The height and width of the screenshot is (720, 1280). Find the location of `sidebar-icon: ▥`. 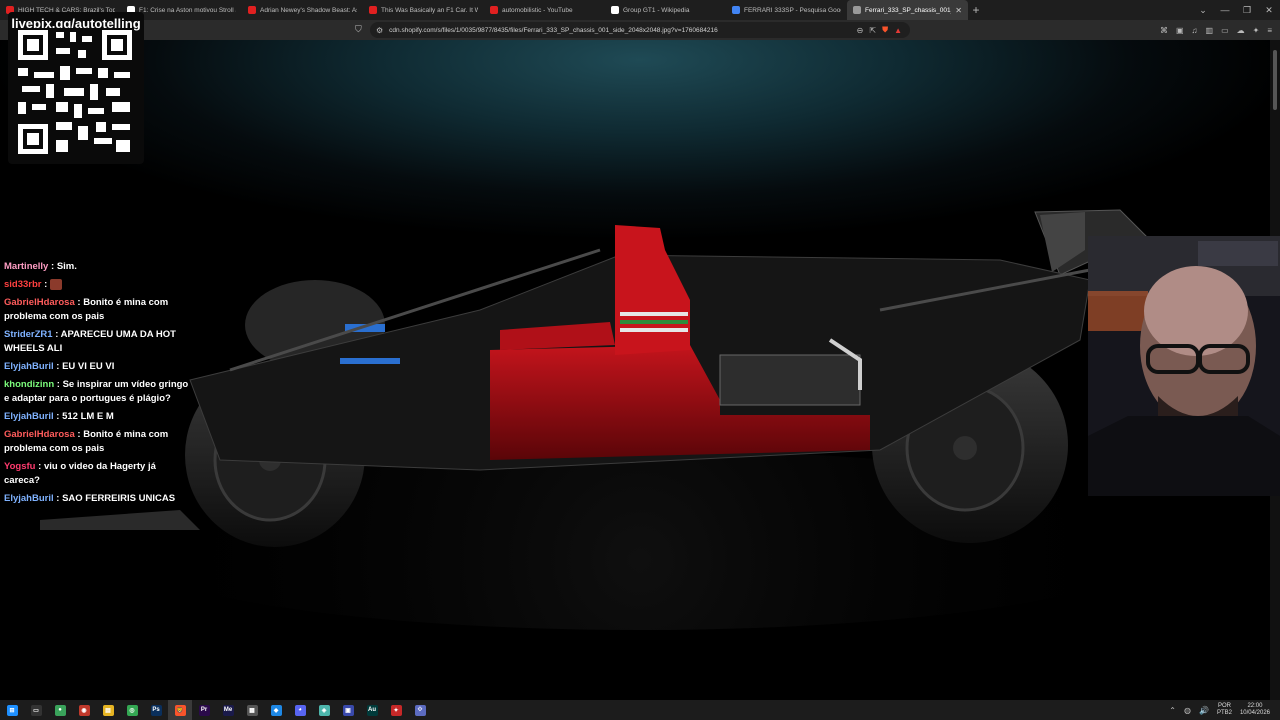

sidebar-icon: ▥ is located at coordinates (1210, 30).